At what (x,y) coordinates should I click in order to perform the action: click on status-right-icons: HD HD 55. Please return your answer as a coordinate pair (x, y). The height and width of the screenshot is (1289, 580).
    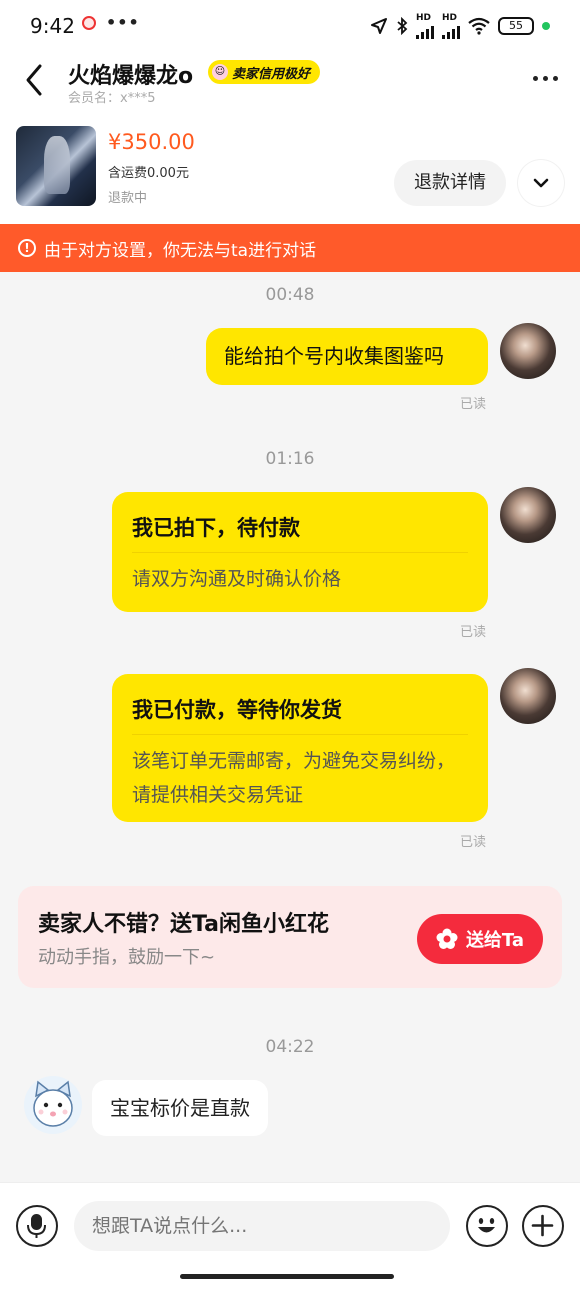
    Looking at the image, I should click on (460, 26).